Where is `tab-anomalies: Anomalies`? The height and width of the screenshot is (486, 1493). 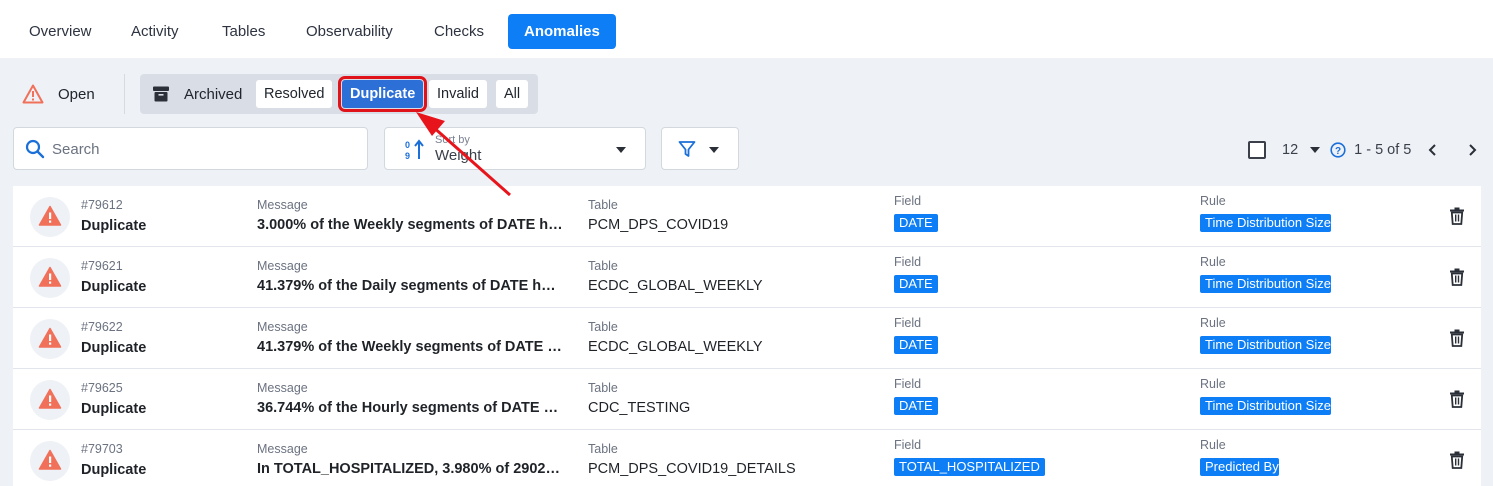 tab-anomalies: Anomalies is located at coordinates (562, 31).